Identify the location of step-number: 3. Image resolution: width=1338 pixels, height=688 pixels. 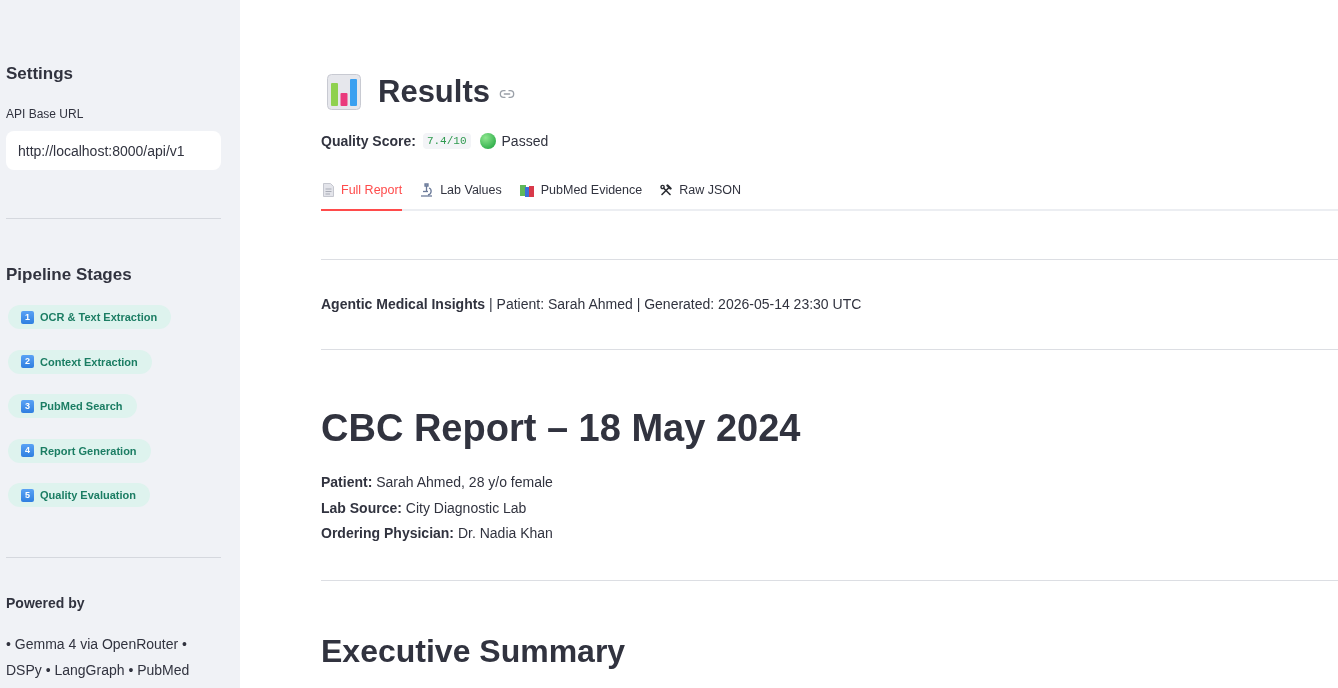
(27, 406).